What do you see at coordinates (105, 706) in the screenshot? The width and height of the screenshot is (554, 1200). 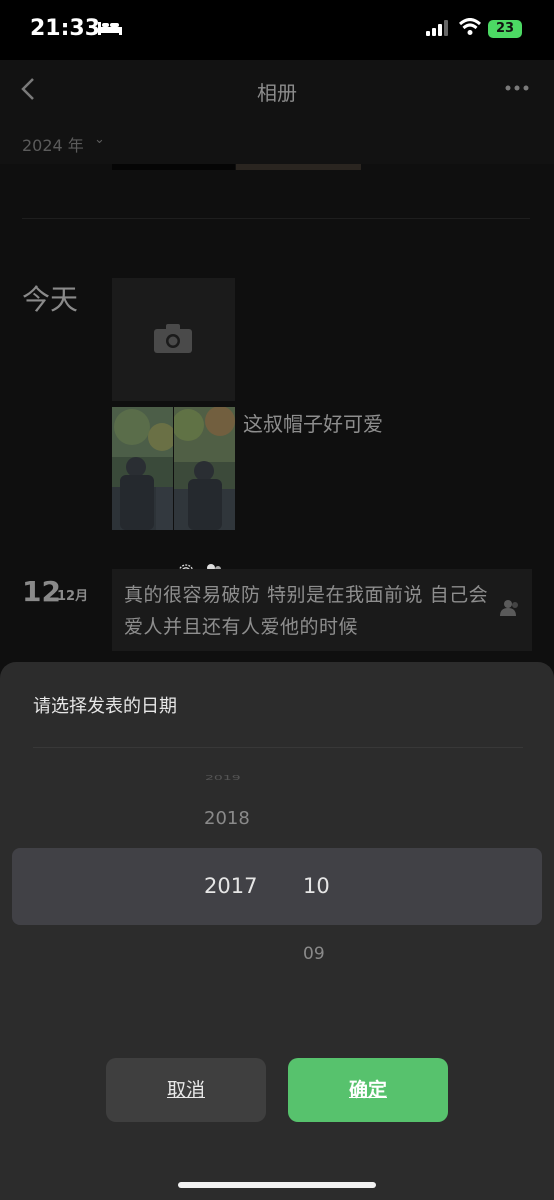 I see `sheet-title: 请选择发表的日期` at bounding box center [105, 706].